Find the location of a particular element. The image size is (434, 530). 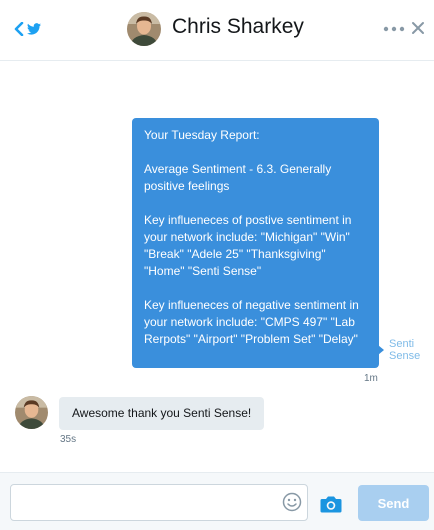

message-composer: Send is located at coordinates (217, 501).